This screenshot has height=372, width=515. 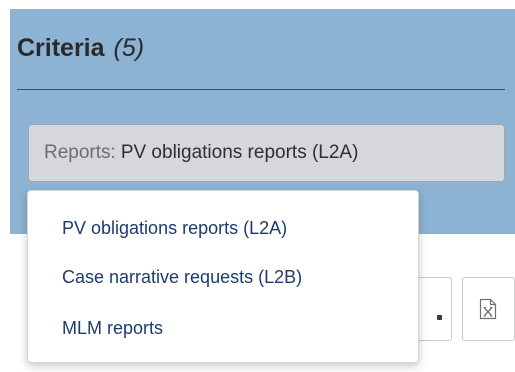 What do you see at coordinates (112, 328) in the screenshot?
I see `dropdown-option-mlm-reports: MLM reports` at bounding box center [112, 328].